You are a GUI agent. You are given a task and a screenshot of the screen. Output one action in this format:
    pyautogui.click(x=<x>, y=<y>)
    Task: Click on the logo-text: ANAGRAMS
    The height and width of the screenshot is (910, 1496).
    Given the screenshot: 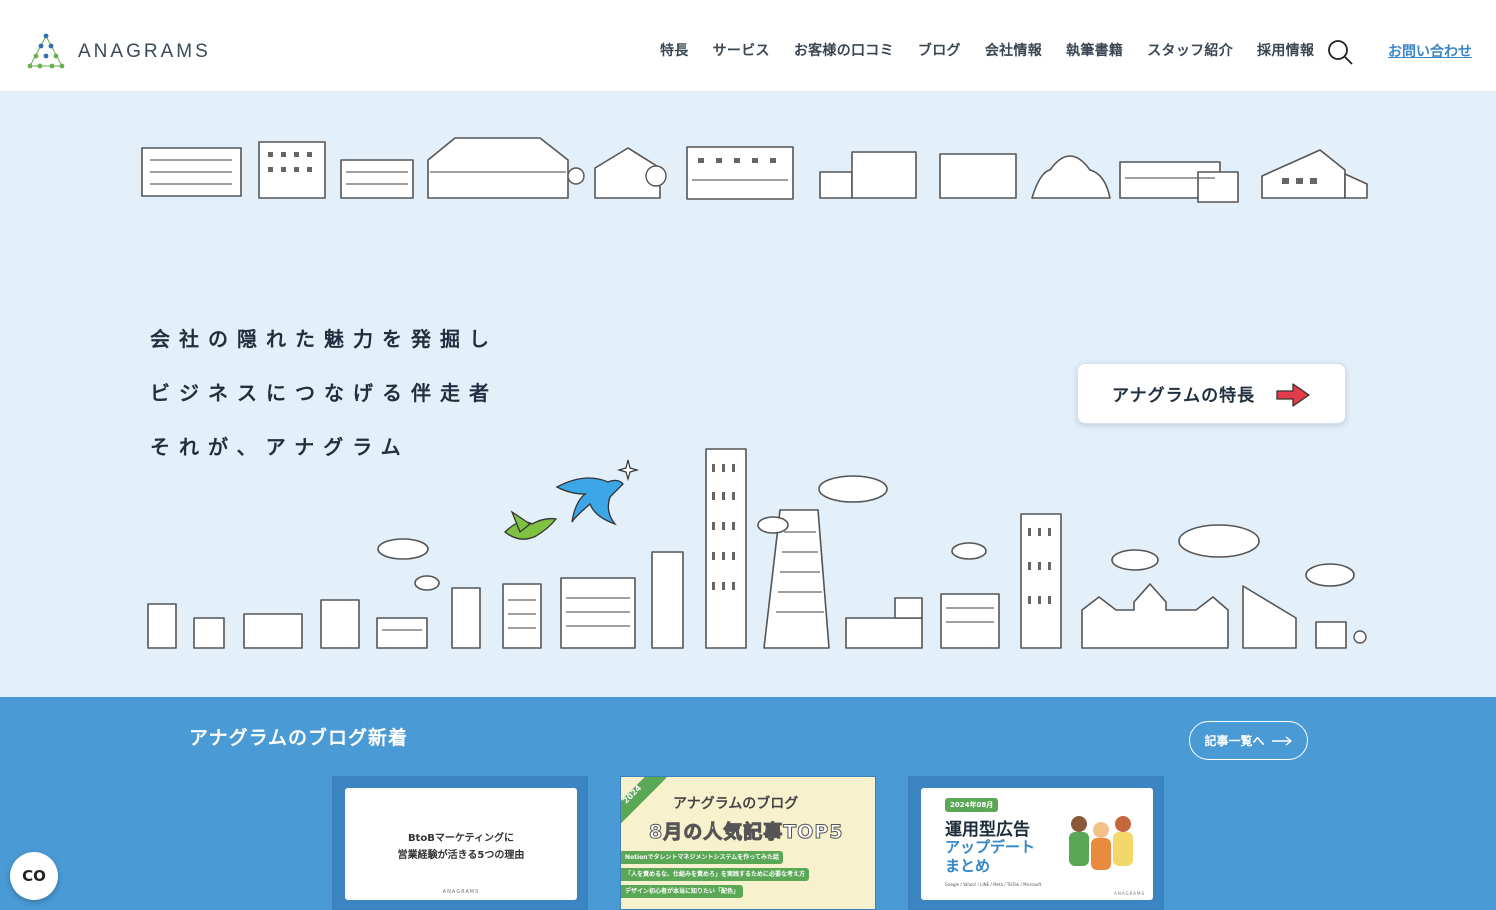 What is the action you would take?
    pyautogui.click(x=144, y=51)
    